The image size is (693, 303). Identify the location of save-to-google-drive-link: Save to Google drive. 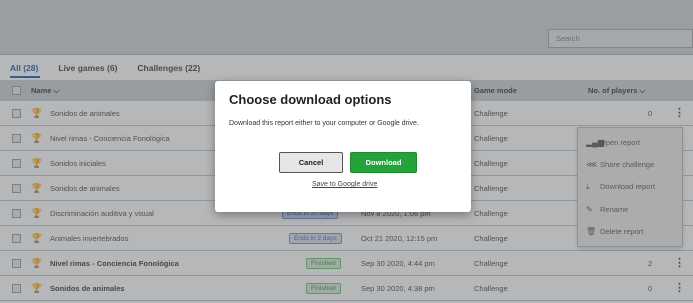
(344, 184).